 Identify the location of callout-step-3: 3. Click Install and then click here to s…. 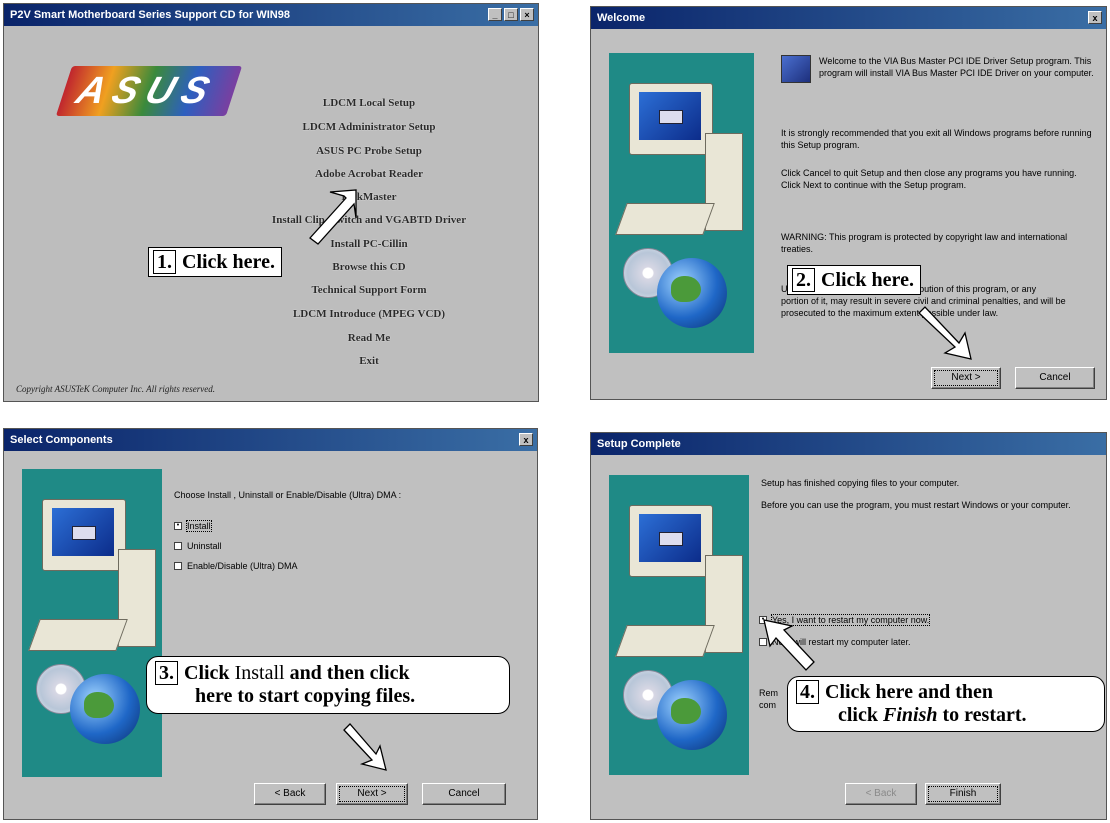
(328, 685).